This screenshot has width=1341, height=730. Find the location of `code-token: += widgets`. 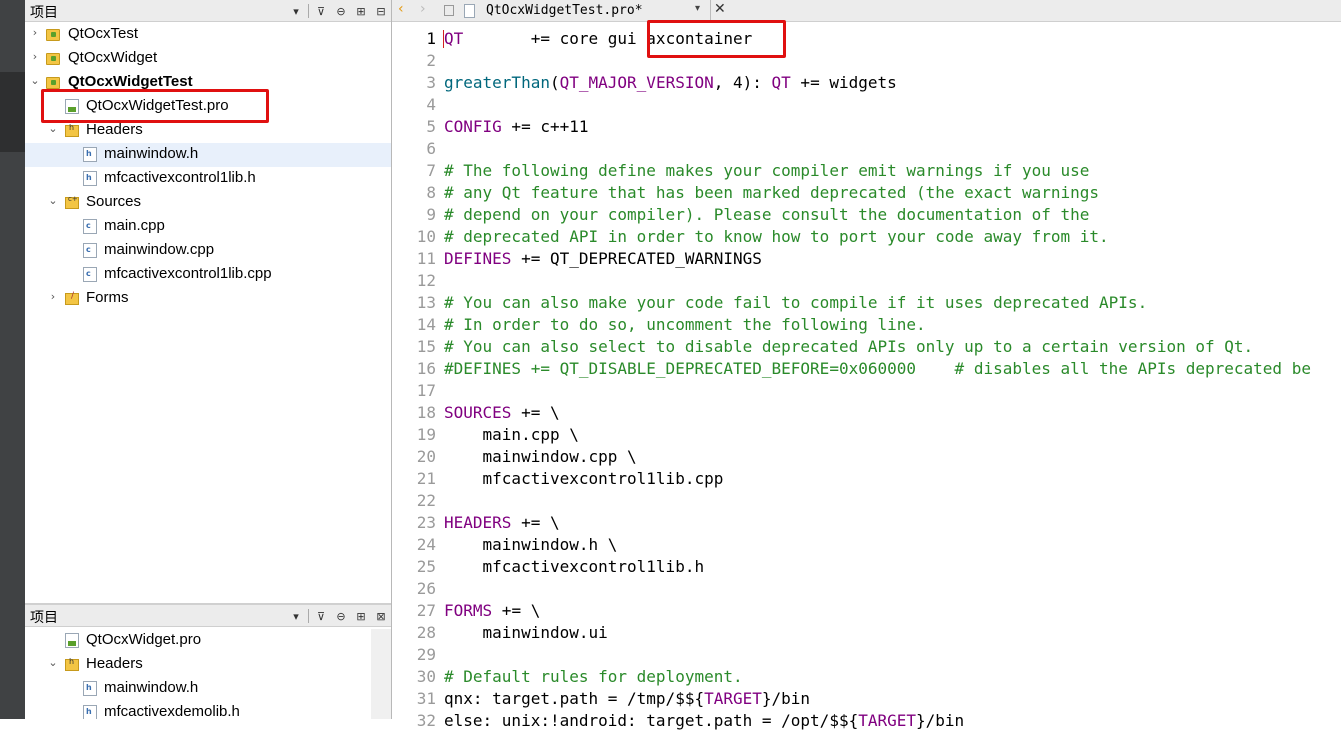

code-token: += widgets is located at coordinates (843, 82).